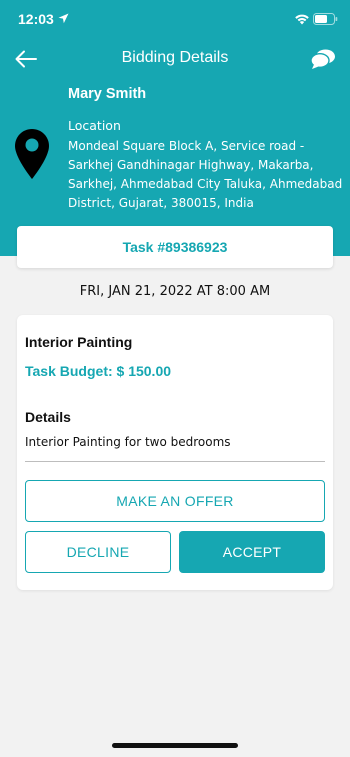  What do you see at coordinates (175, 745) in the screenshot?
I see `home-indicator` at bounding box center [175, 745].